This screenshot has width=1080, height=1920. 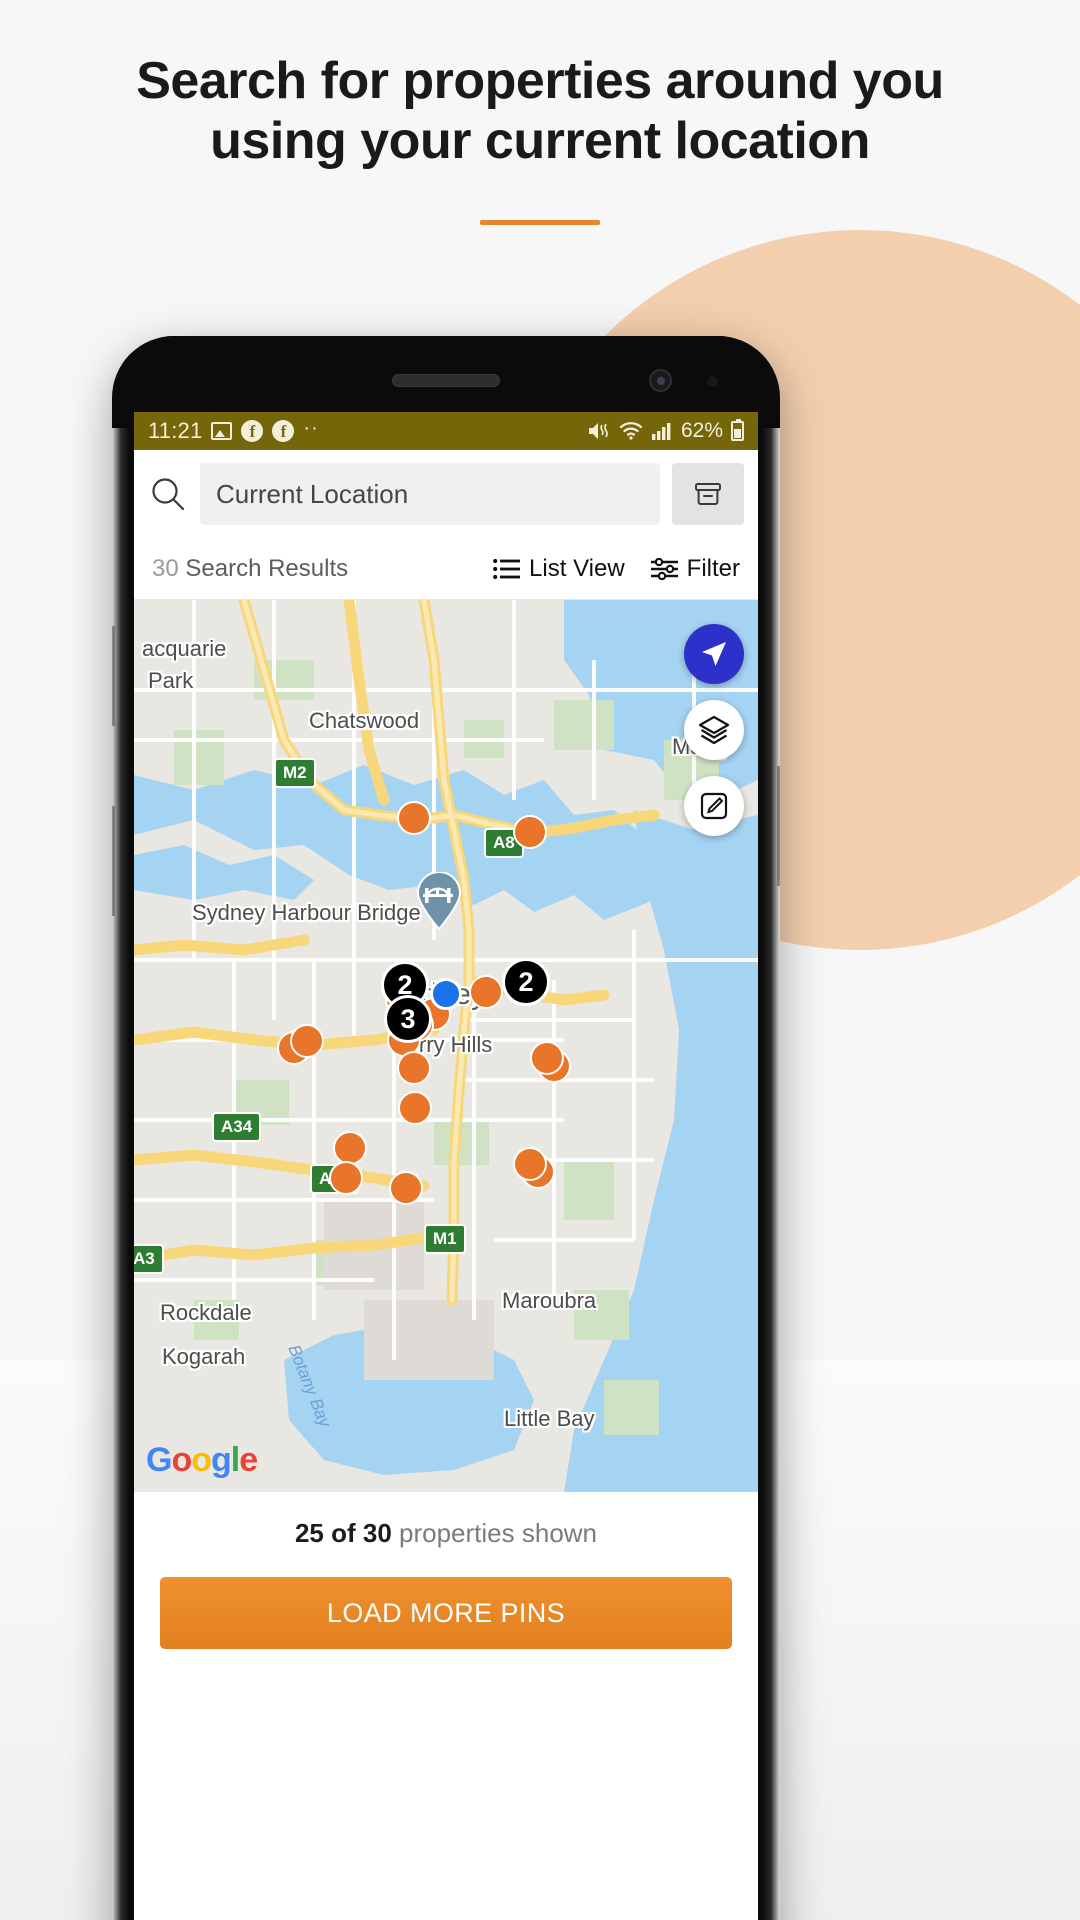 What do you see at coordinates (713, 568) in the screenshot?
I see `filter-label: Filter` at bounding box center [713, 568].